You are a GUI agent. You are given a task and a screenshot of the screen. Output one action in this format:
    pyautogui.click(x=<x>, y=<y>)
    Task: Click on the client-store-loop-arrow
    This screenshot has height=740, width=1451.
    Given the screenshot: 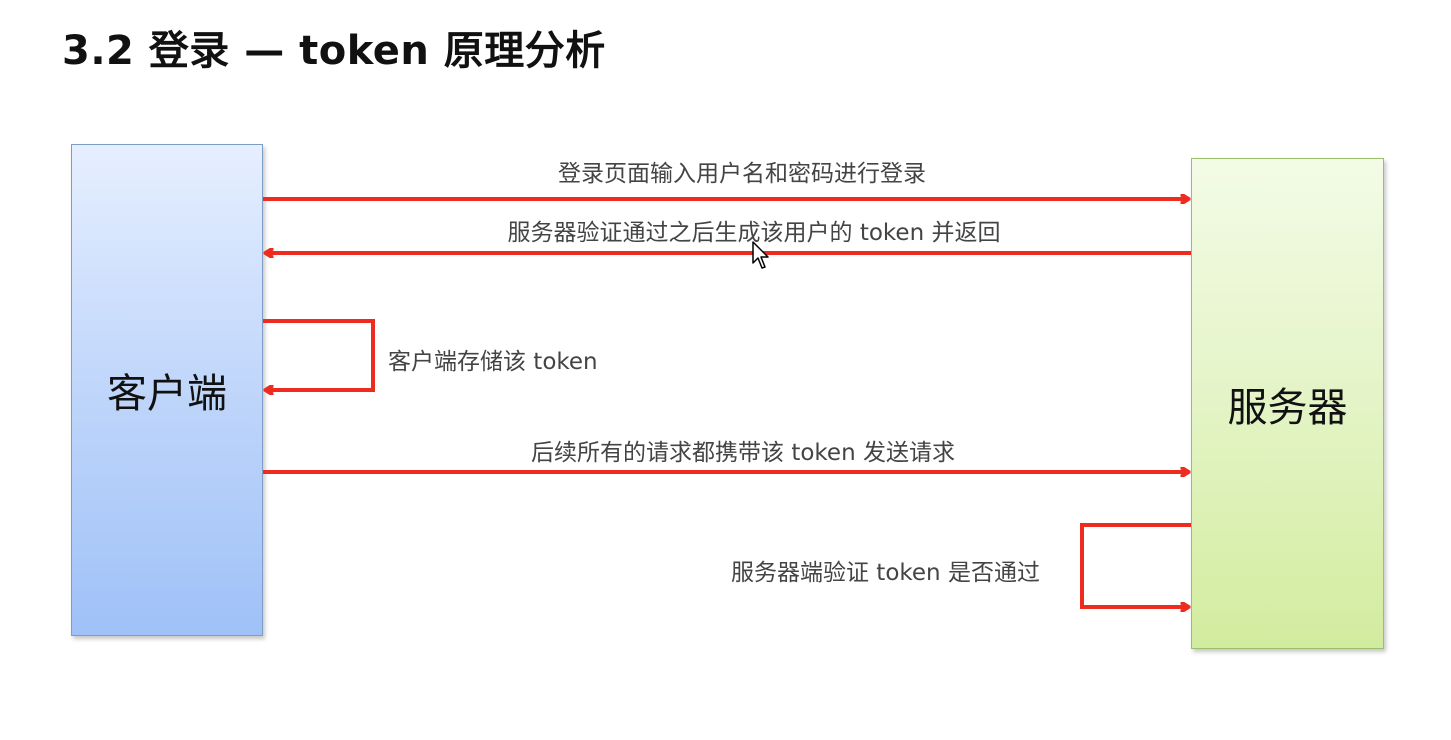 What is the action you would take?
    pyautogui.click(x=319, y=354)
    